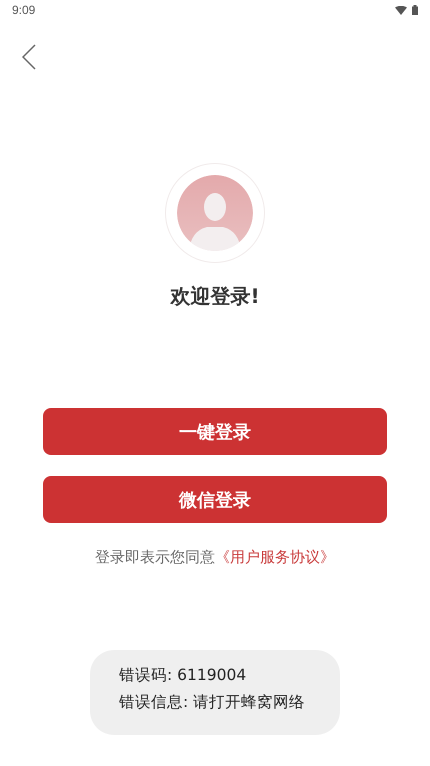  What do you see at coordinates (24, 10) in the screenshot?
I see `status-time: 9:09` at bounding box center [24, 10].